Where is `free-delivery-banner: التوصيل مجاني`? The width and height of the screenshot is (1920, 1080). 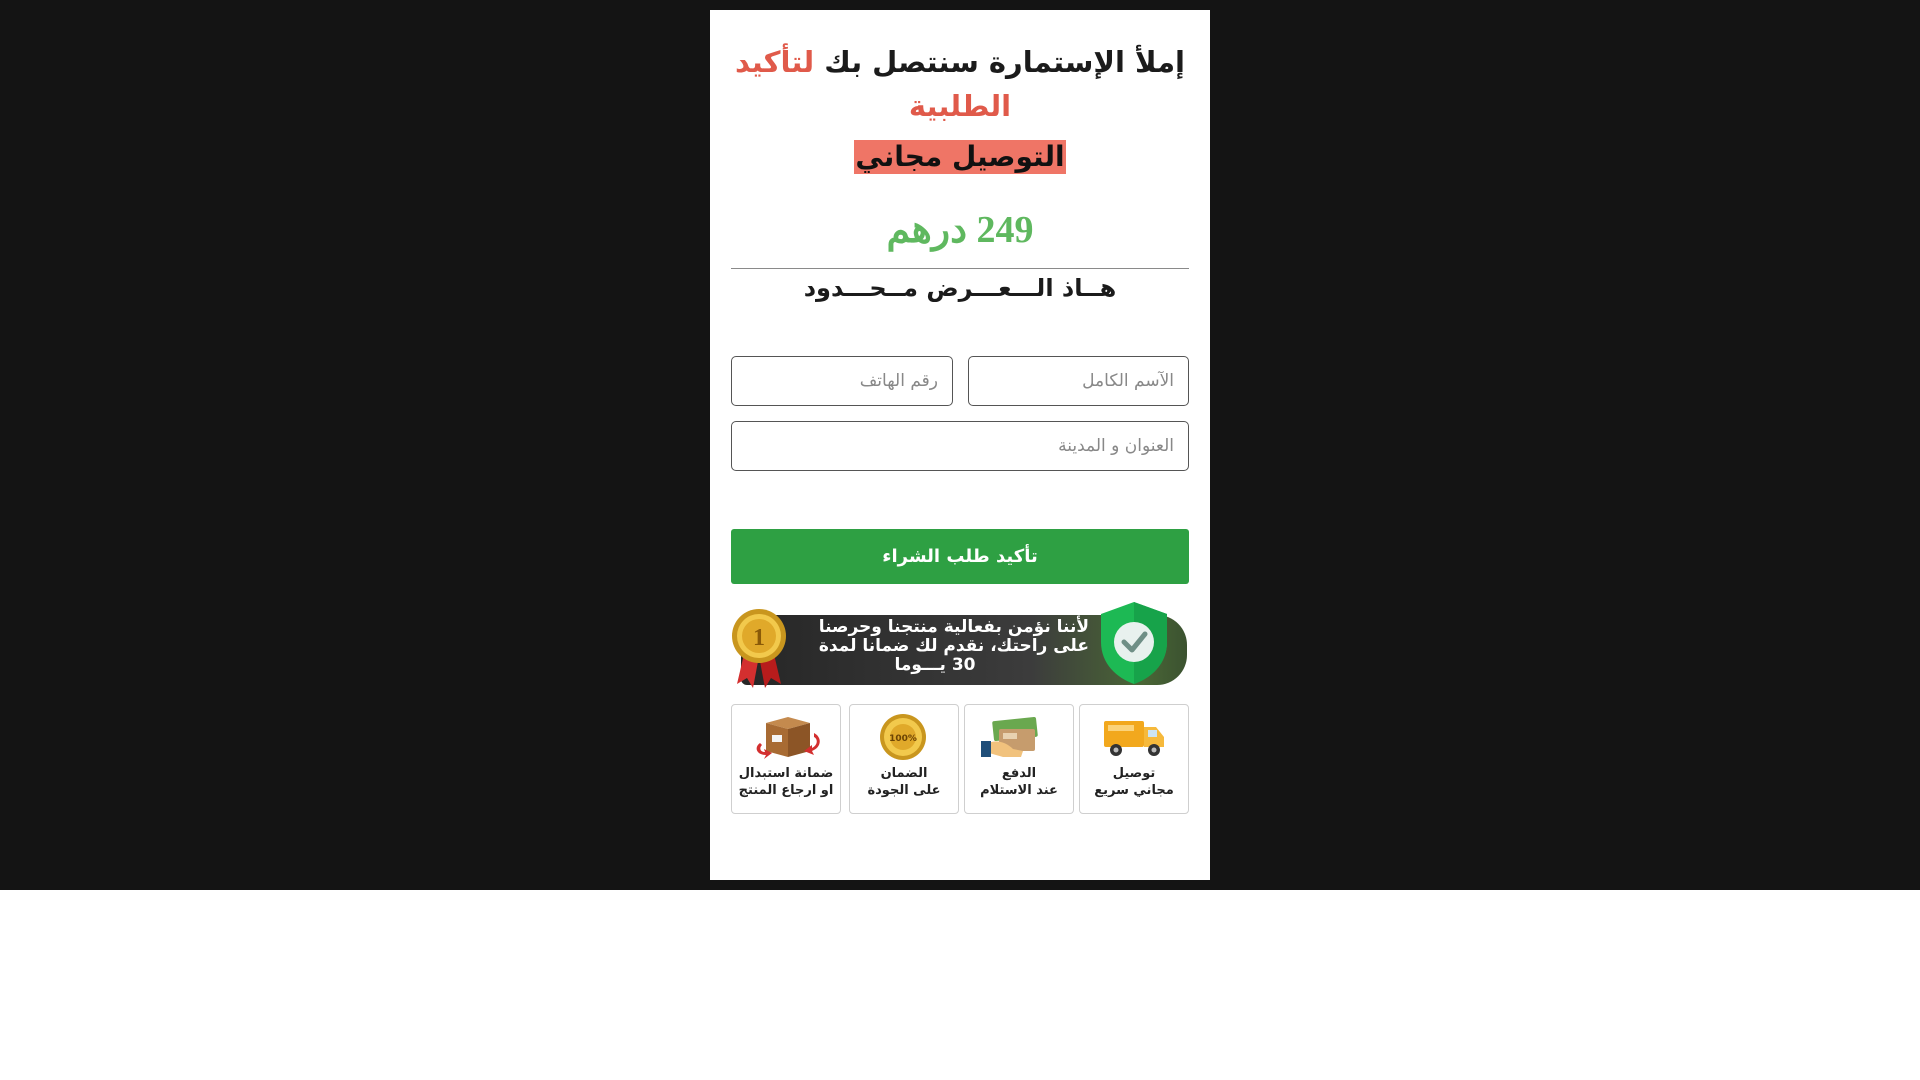 free-delivery-banner: التوصيل مجاني is located at coordinates (960, 157).